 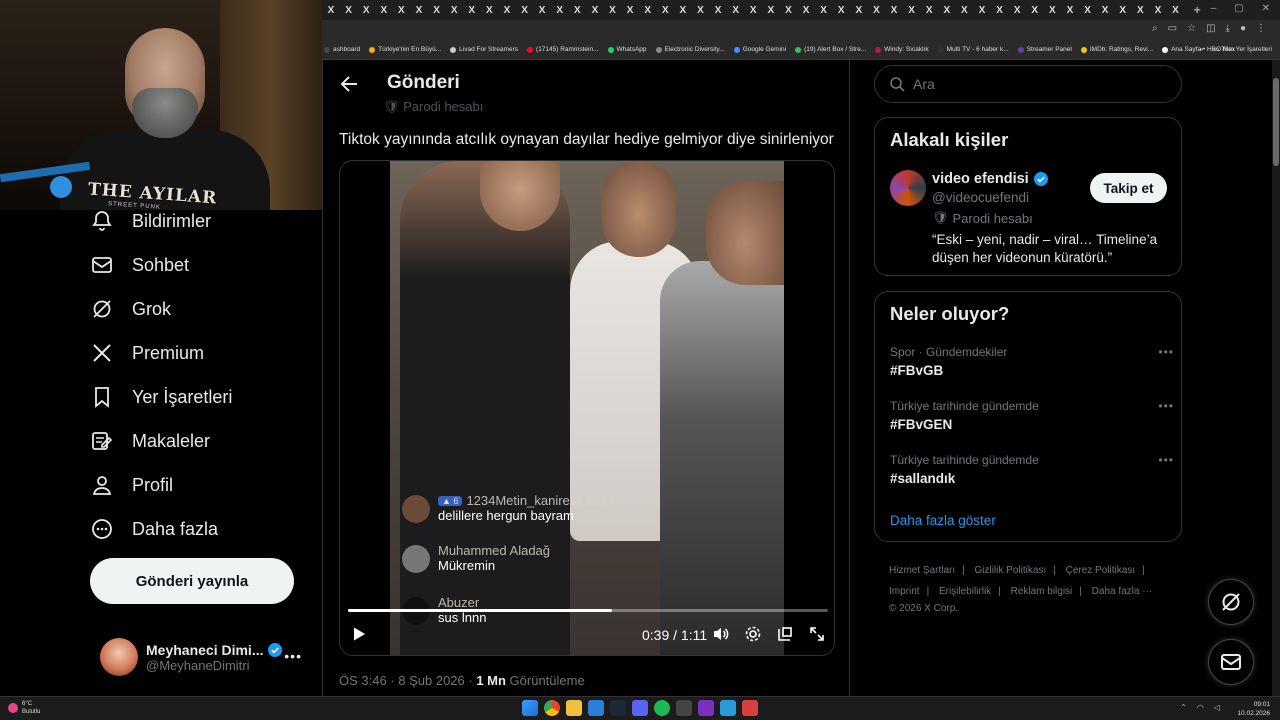 What do you see at coordinates (1276, 378) in the screenshot?
I see `page-scrollbar` at bounding box center [1276, 378].